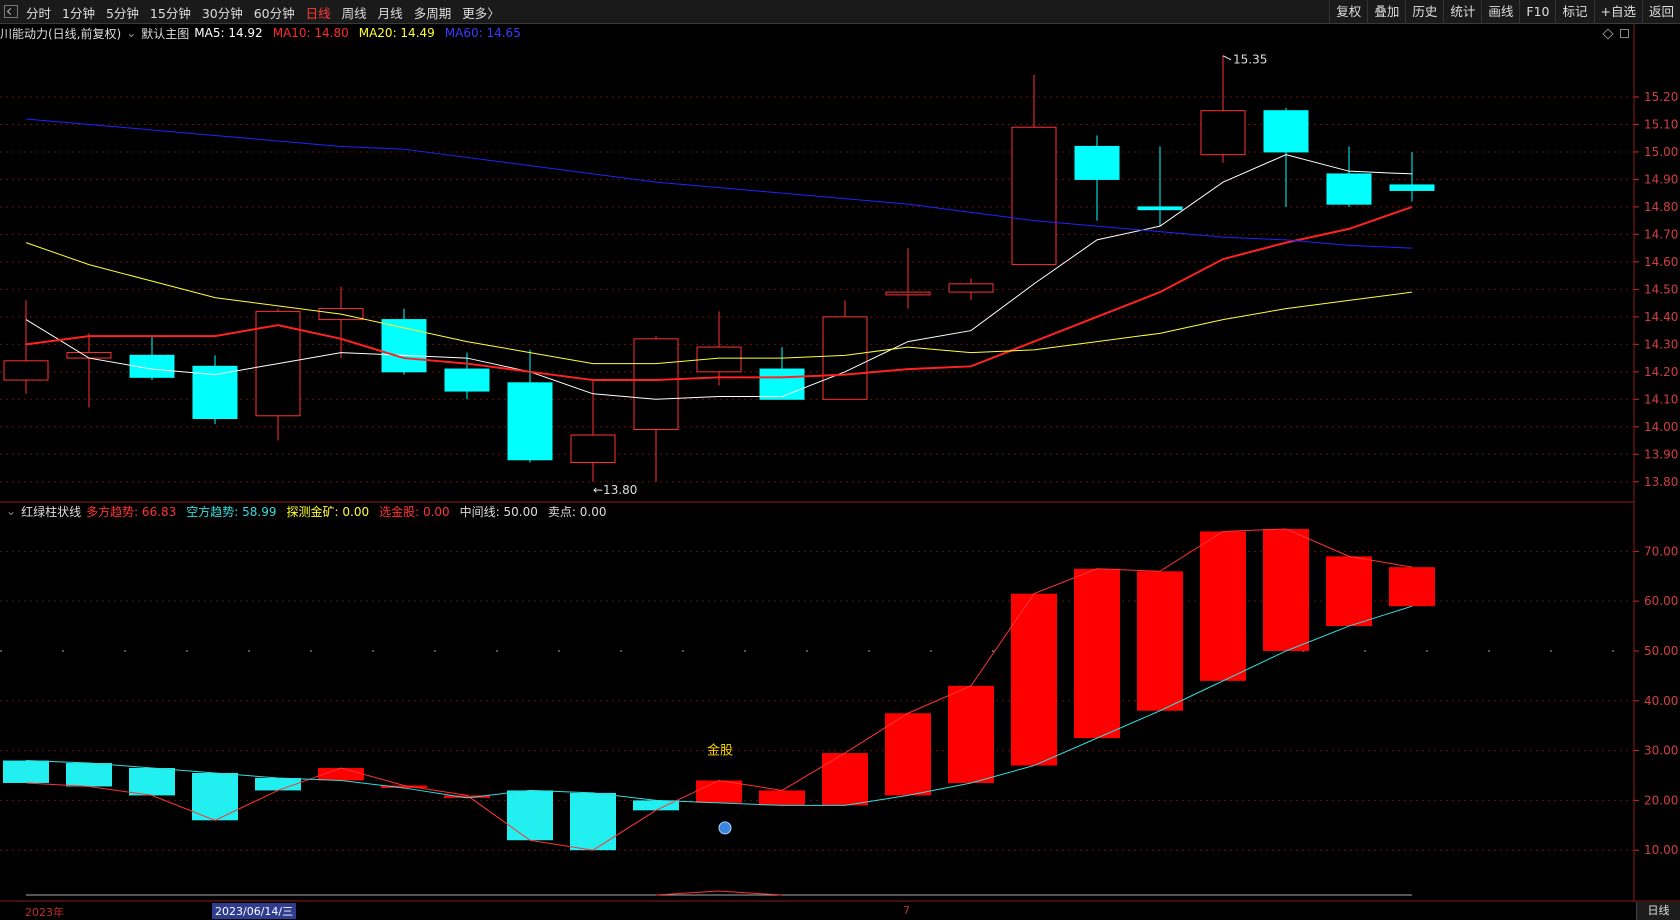  I want to click on gold-stock-marker-icon, so click(725, 828).